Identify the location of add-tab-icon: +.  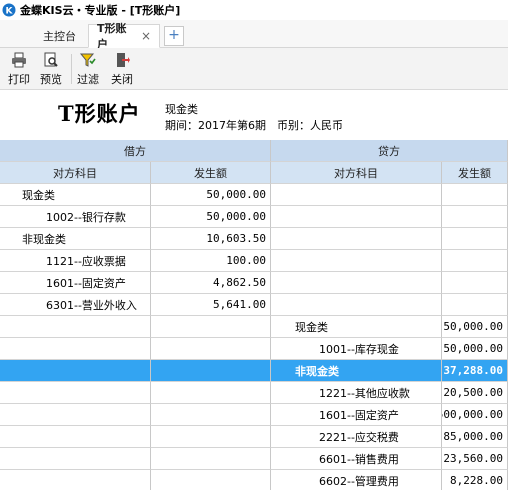
(174, 36).